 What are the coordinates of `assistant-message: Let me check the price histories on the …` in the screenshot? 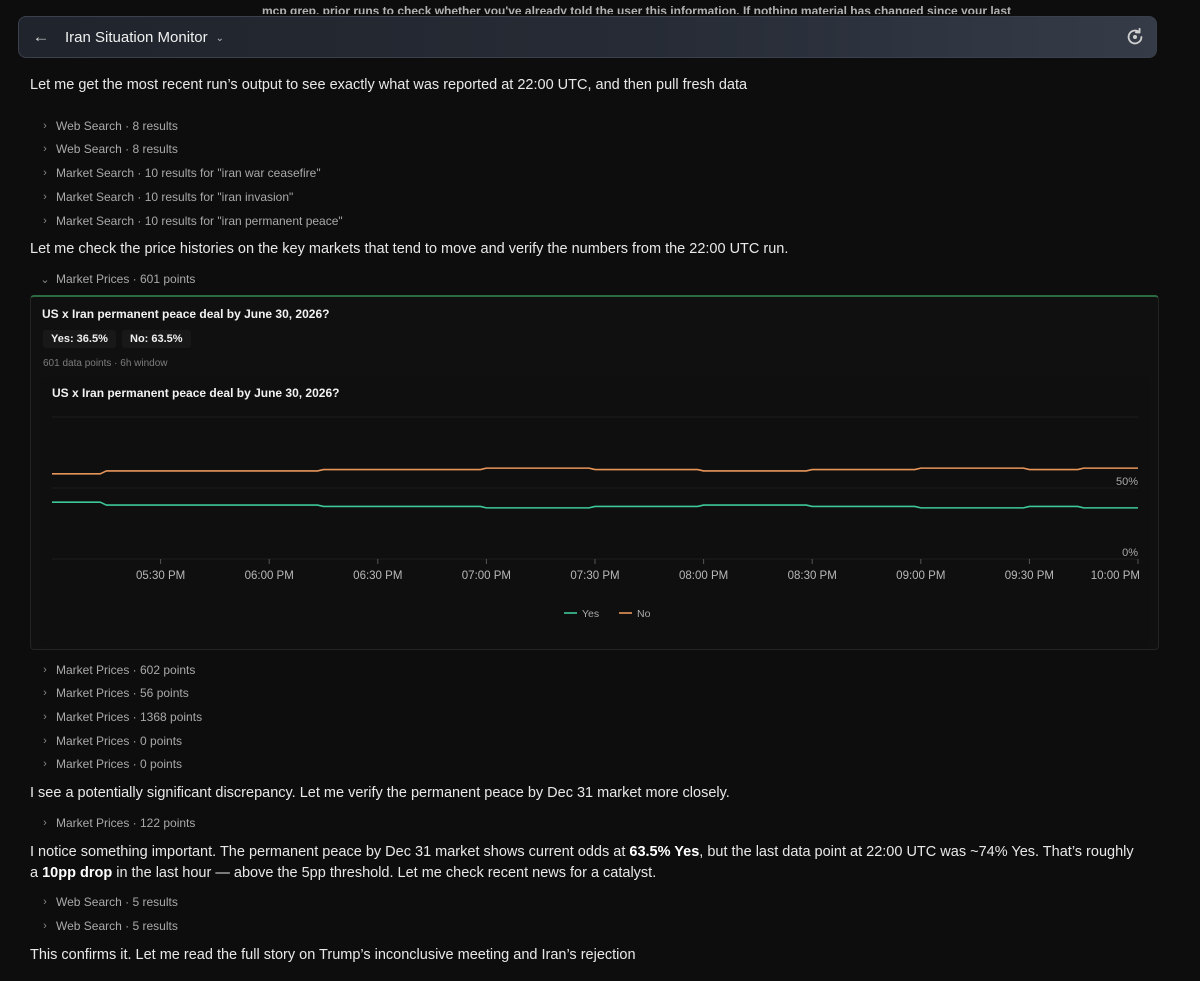 It's located at (409, 249).